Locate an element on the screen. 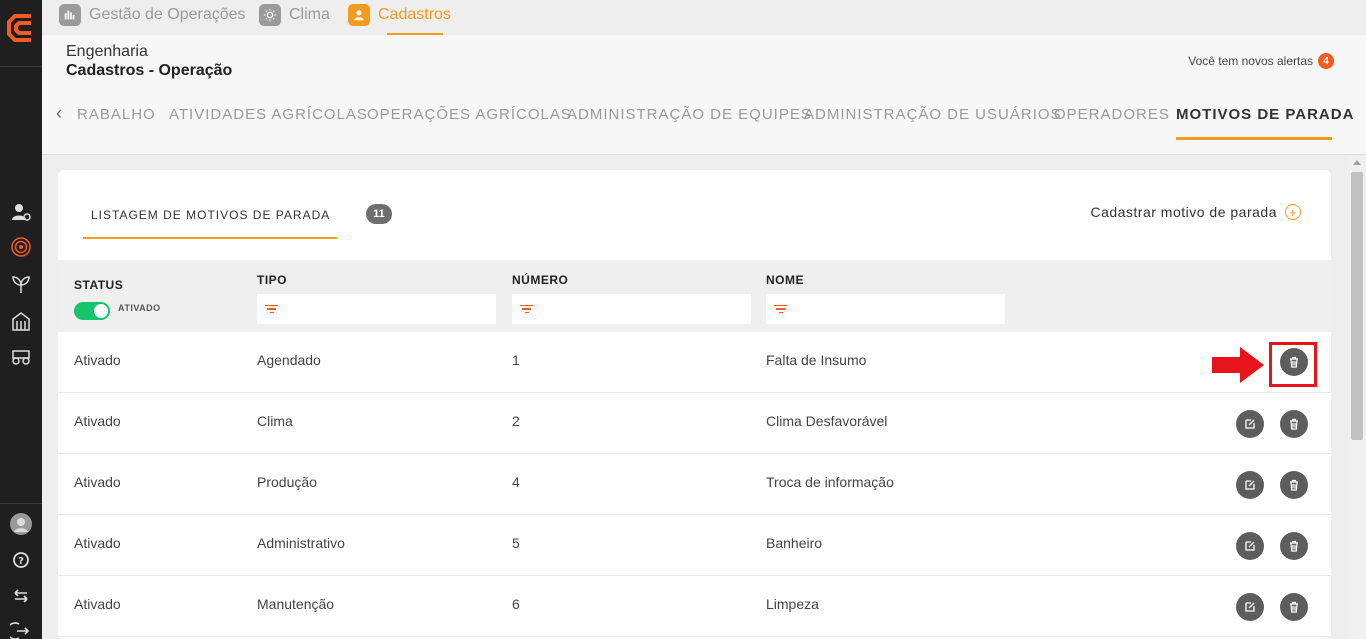 The width and height of the screenshot is (1366, 639). table-row: Ativado Clima 2 Clima Desfavorável is located at coordinates (694, 423).